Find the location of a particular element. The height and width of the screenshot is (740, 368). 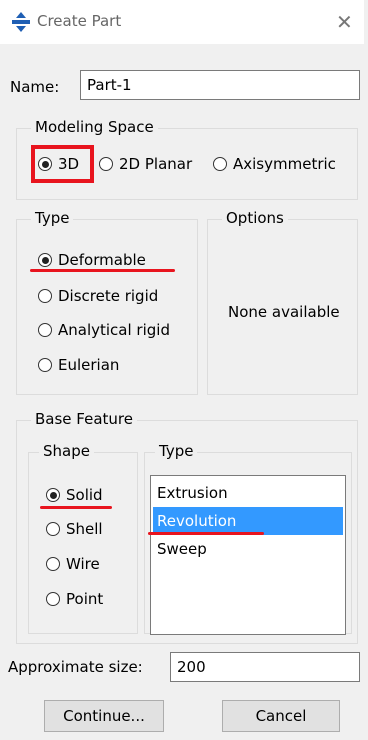

close-icon: ✕ is located at coordinates (344, 22).